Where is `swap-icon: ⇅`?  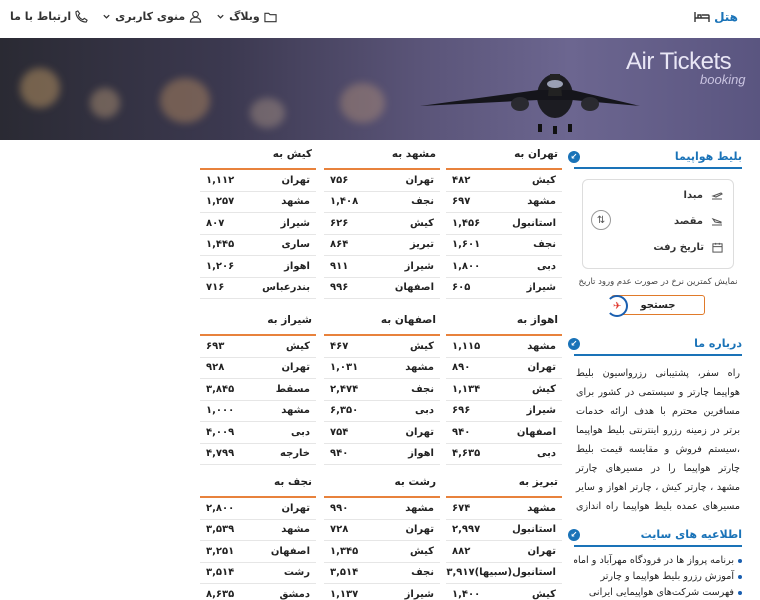
swap-icon: ⇅ is located at coordinates (601, 220).